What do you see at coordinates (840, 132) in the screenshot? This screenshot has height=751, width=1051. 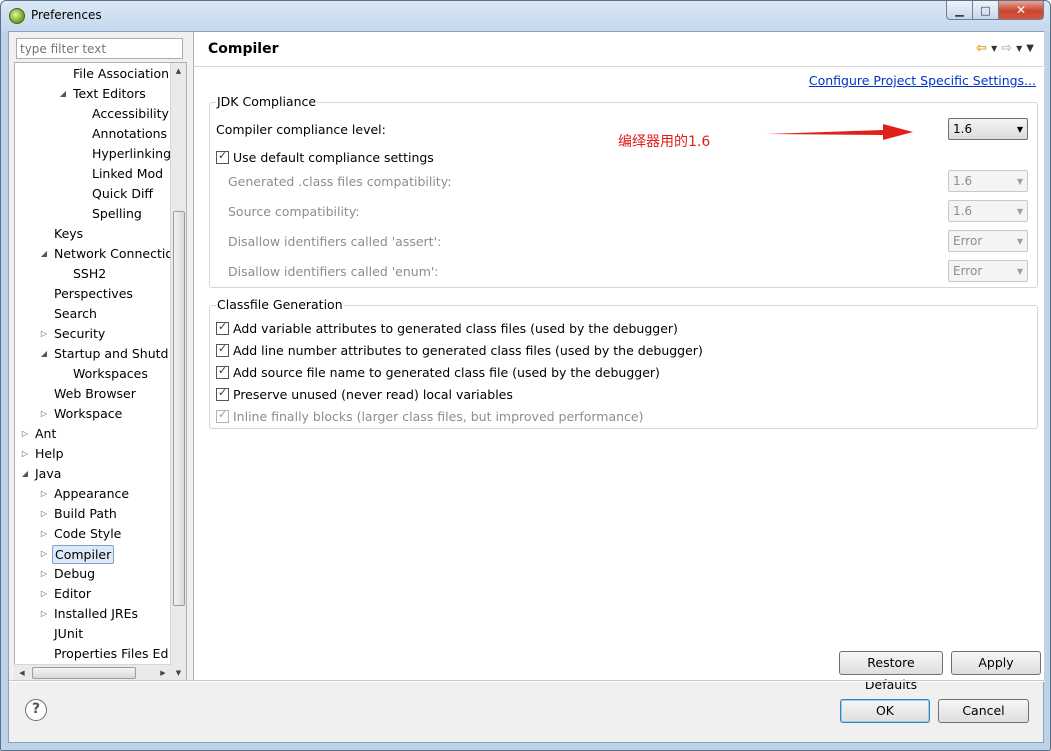 I see `annotation-arrow-icon` at bounding box center [840, 132].